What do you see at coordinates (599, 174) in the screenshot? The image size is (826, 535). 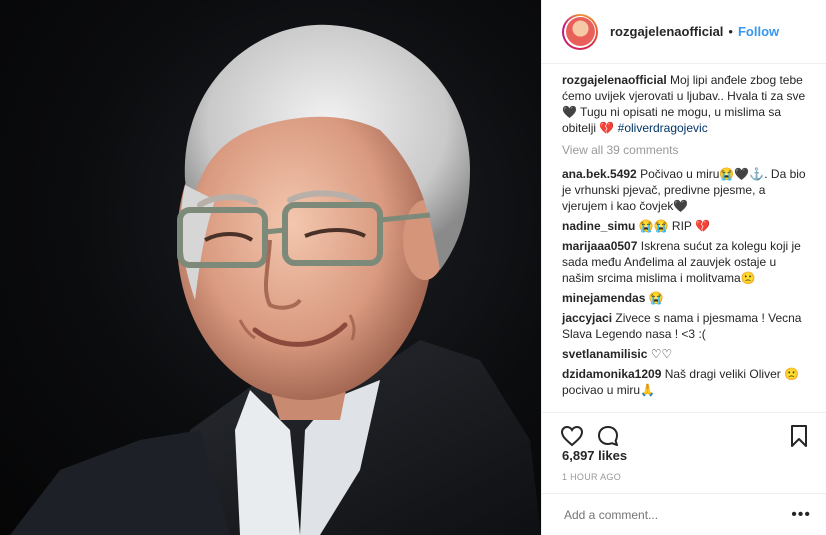 I see `comment-username: ana.bek.5492` at bounding box center [599, 174].